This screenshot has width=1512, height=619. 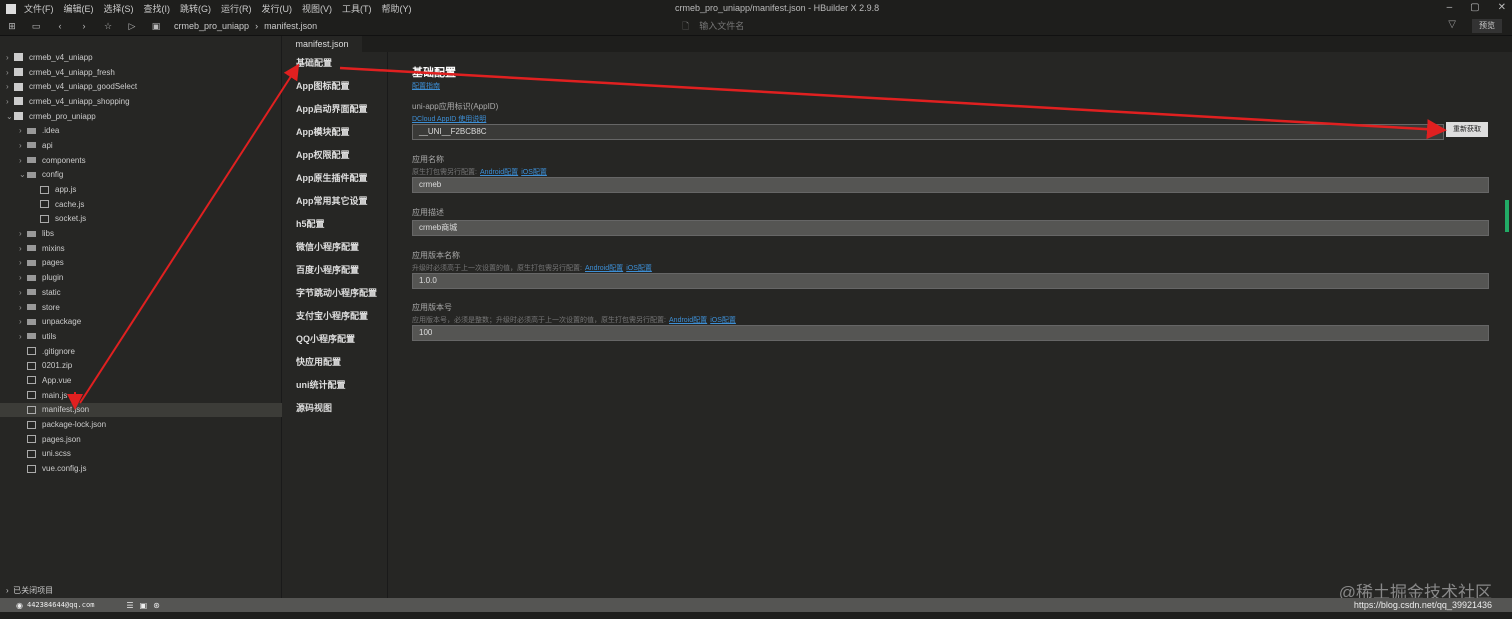 I want to click on back-icon: ‹, so click(x=60, y=26).